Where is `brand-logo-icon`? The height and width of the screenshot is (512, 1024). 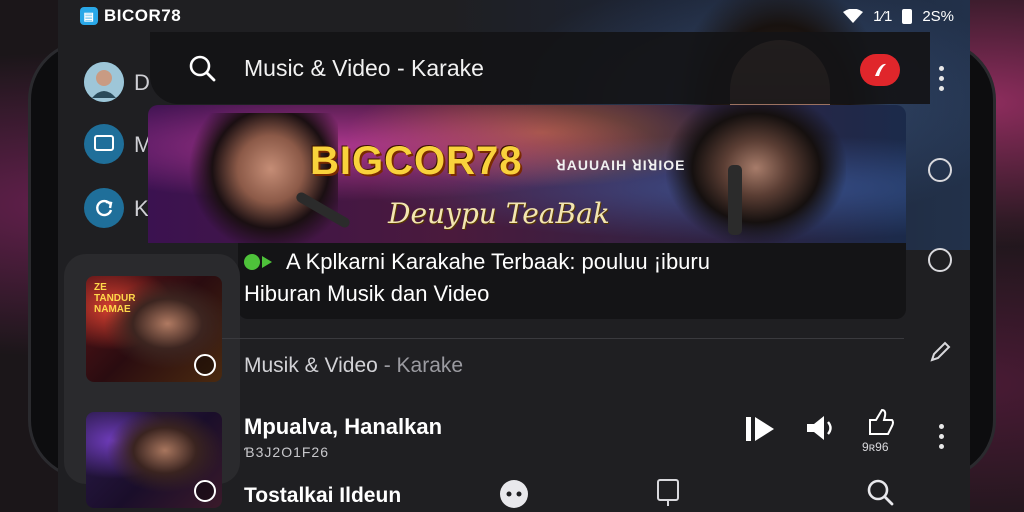
brand-logo-icon is located at coordinates (880, 69).